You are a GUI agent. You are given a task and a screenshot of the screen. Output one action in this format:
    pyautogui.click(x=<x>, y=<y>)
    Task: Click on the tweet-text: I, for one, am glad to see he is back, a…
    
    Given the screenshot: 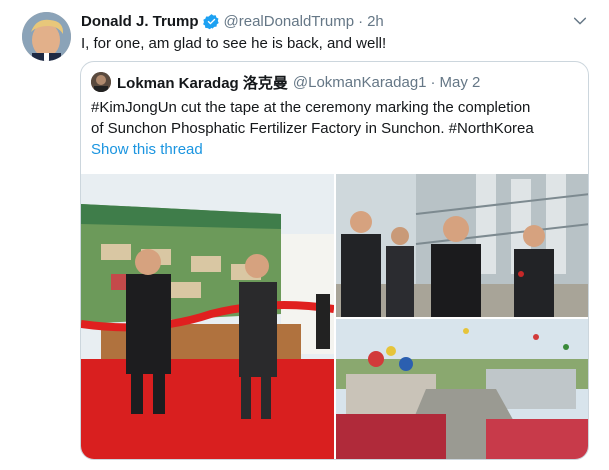 What is the action you would take?
    pyautogui.click(x=234, y=43)
    